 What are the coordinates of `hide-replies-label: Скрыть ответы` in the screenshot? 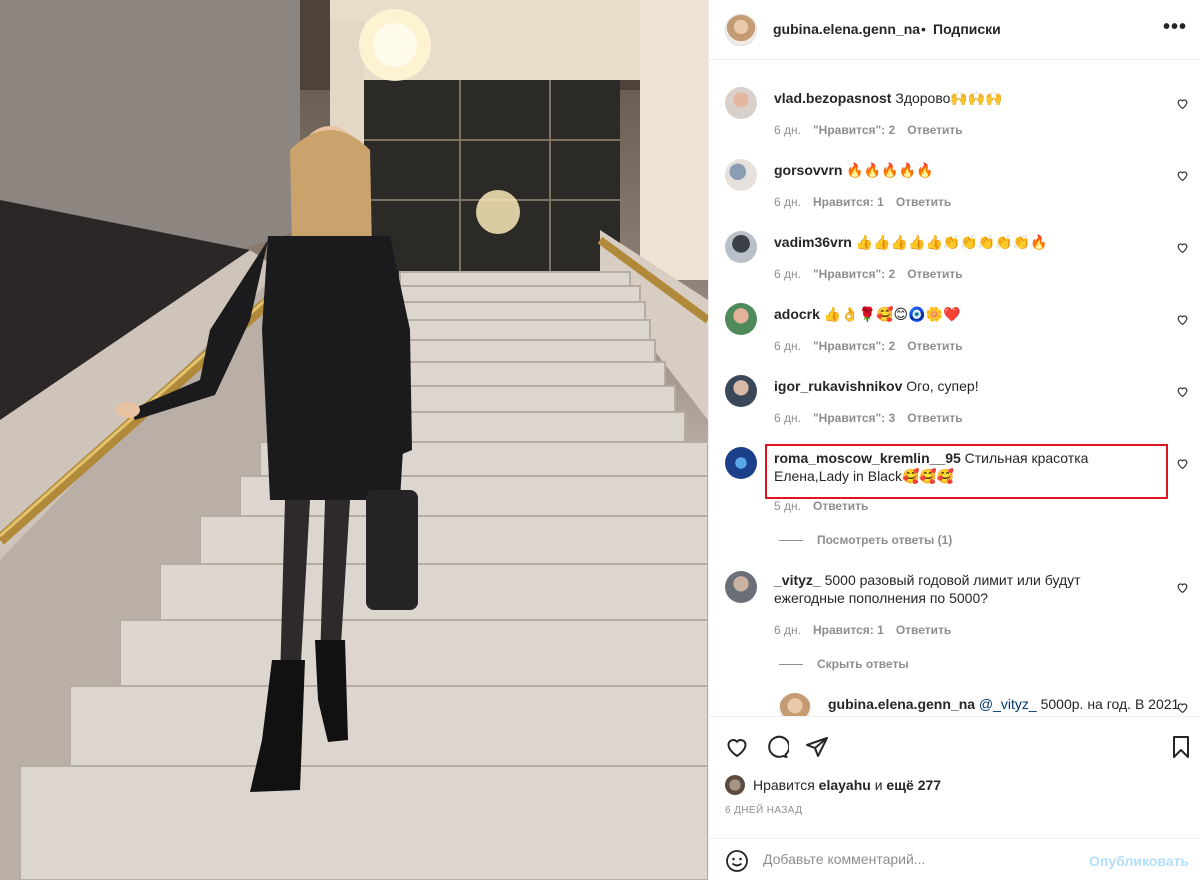 It's located at (863, 664).